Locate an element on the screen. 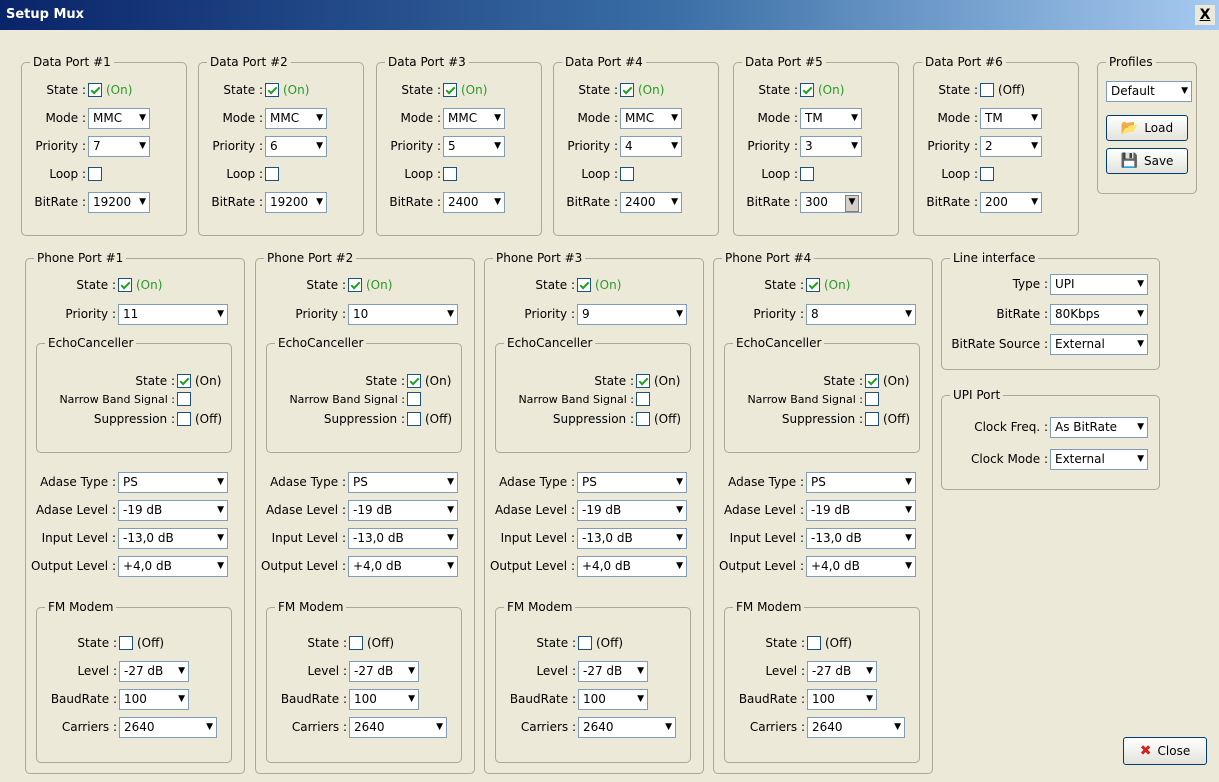 The width and height of the screenshot is (1219, 782). clock-freq-select: As BitRate is located at coordinates (1099, 427).